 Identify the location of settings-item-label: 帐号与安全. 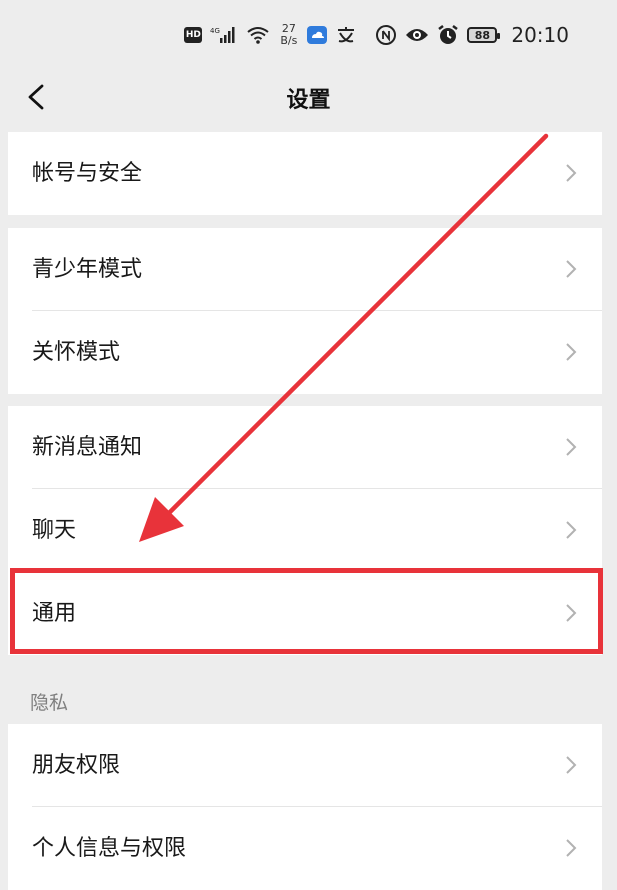
(87, 173).